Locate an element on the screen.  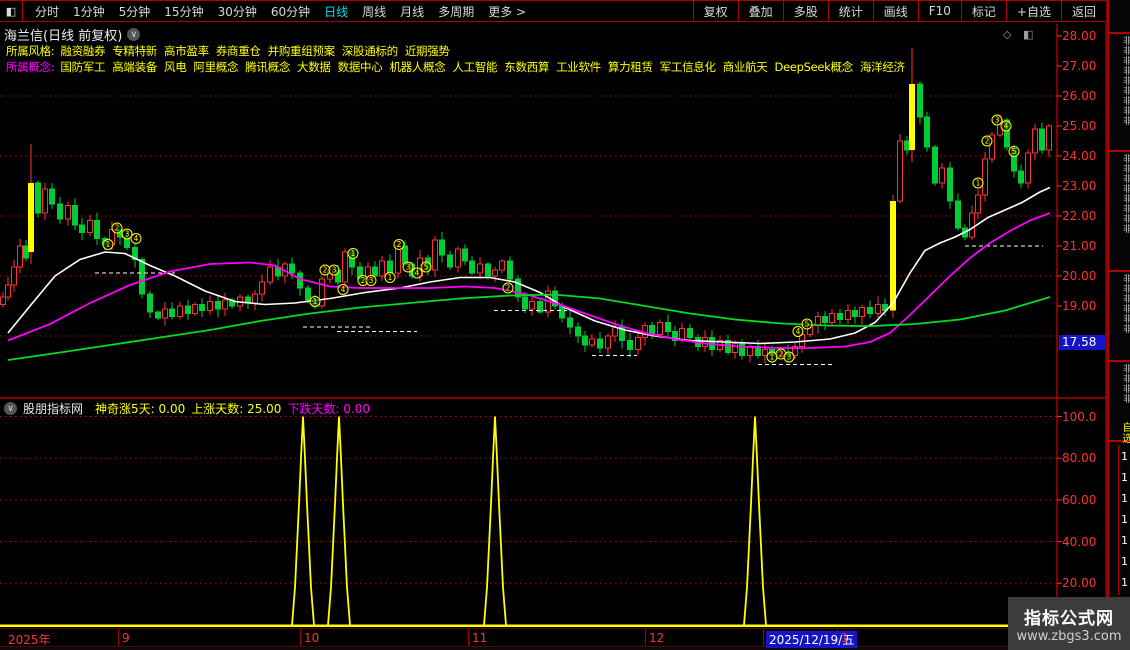
price-label-28.00: 28.00 is located at coordinates (1079, 36).